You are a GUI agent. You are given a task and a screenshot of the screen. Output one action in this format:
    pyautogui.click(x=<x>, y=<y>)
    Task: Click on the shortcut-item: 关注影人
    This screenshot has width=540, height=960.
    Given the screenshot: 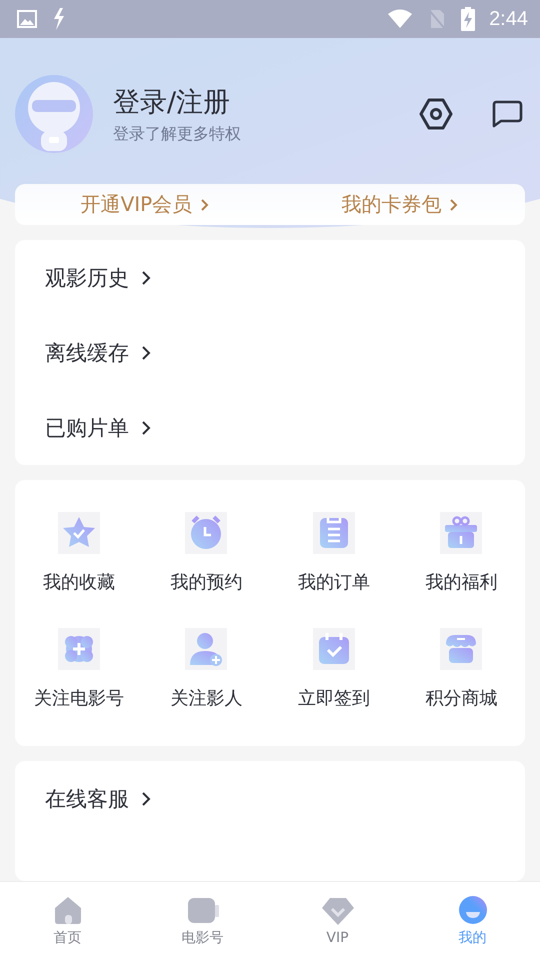 What is the action you would take?
    pyautogui.click(x=206, y=669)
    